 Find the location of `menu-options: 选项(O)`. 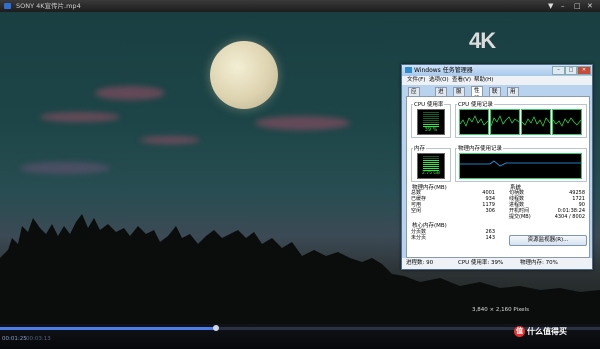

menu-options: 选项(O) is located at coordinates (439, 80).